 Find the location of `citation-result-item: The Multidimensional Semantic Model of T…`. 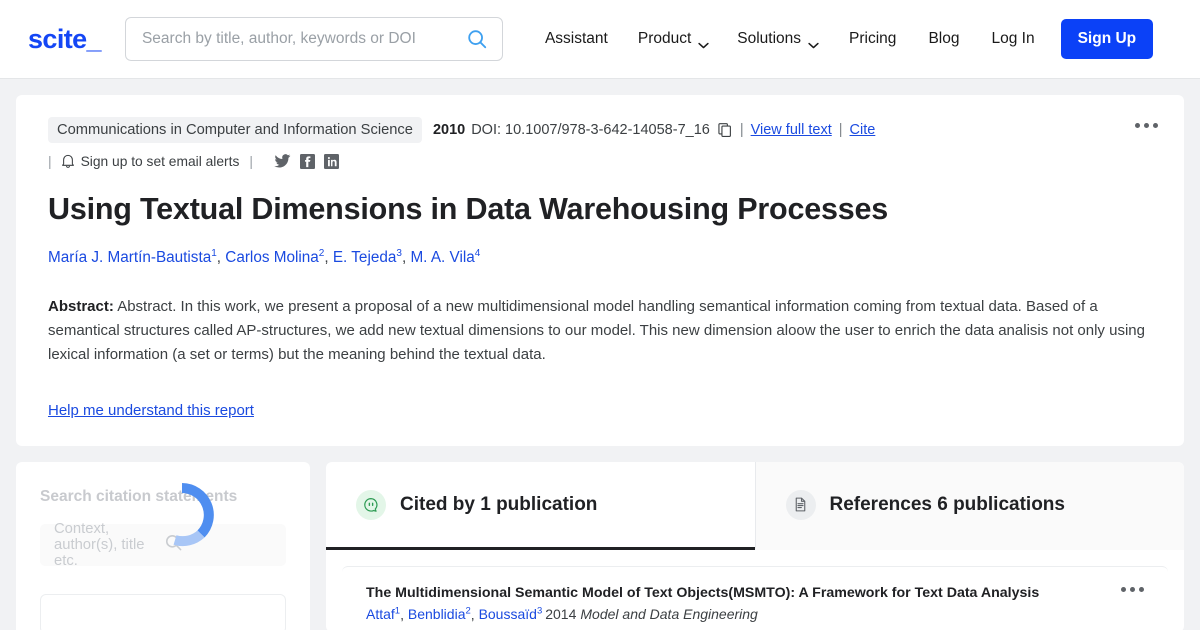

citation-result-item: The Multidimensional Semantic Model of T… is located at coordinates (755, 597).